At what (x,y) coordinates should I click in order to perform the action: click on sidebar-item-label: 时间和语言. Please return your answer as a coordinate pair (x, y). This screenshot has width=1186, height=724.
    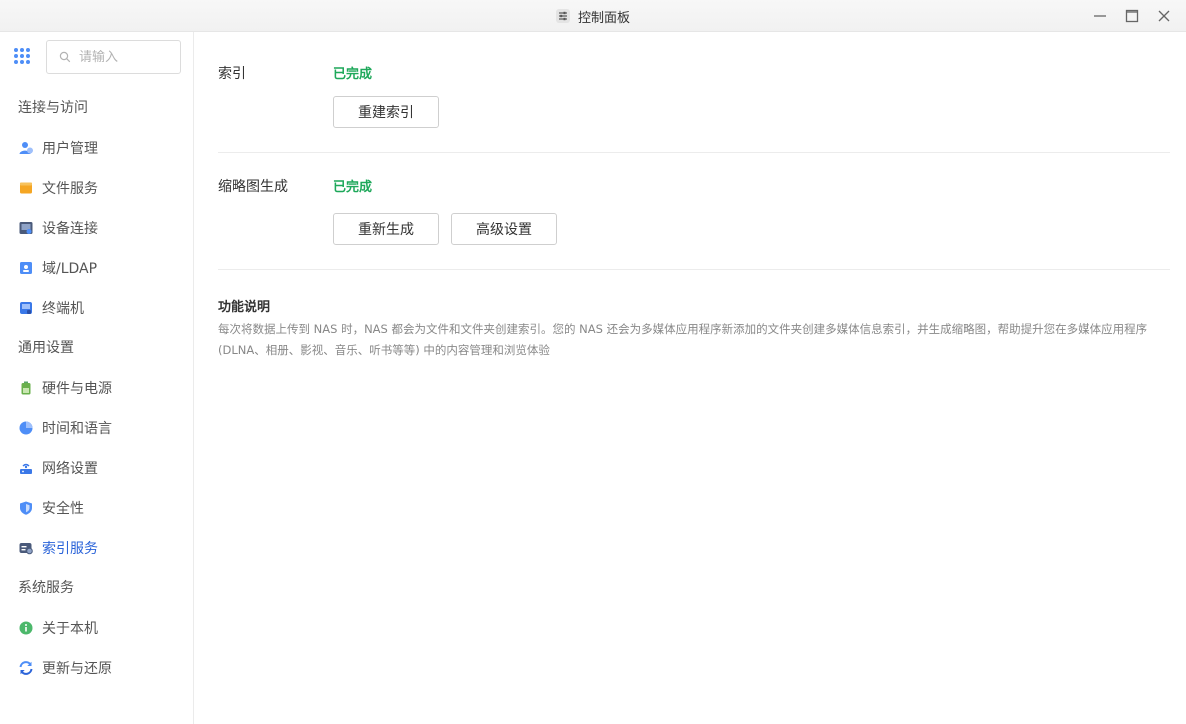
    Looking at the image, I should click on (77, 429).